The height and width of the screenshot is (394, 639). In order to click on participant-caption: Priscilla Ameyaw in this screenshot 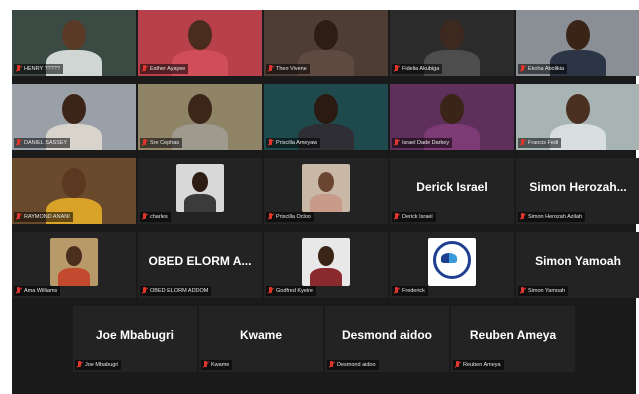, I will do `click(293, 143)`.